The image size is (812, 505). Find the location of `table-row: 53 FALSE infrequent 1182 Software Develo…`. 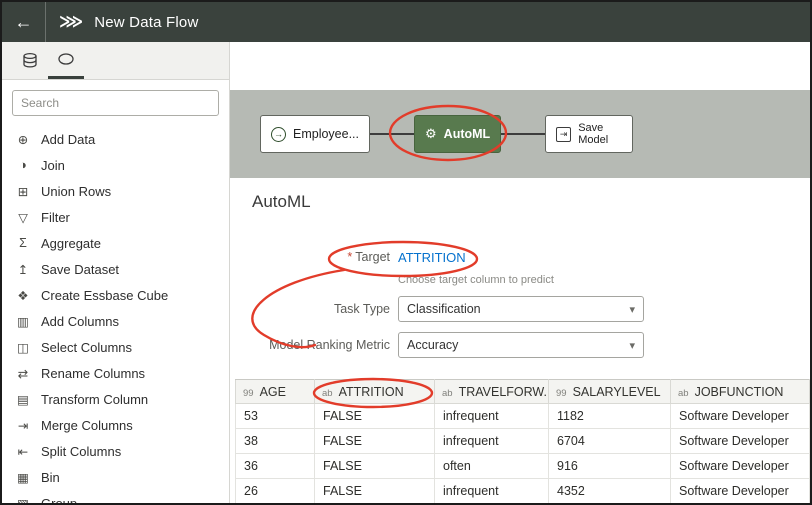

table-row: 53 FALSE infrequent 1182 Software Develo… is located at coordinates (522, 416).